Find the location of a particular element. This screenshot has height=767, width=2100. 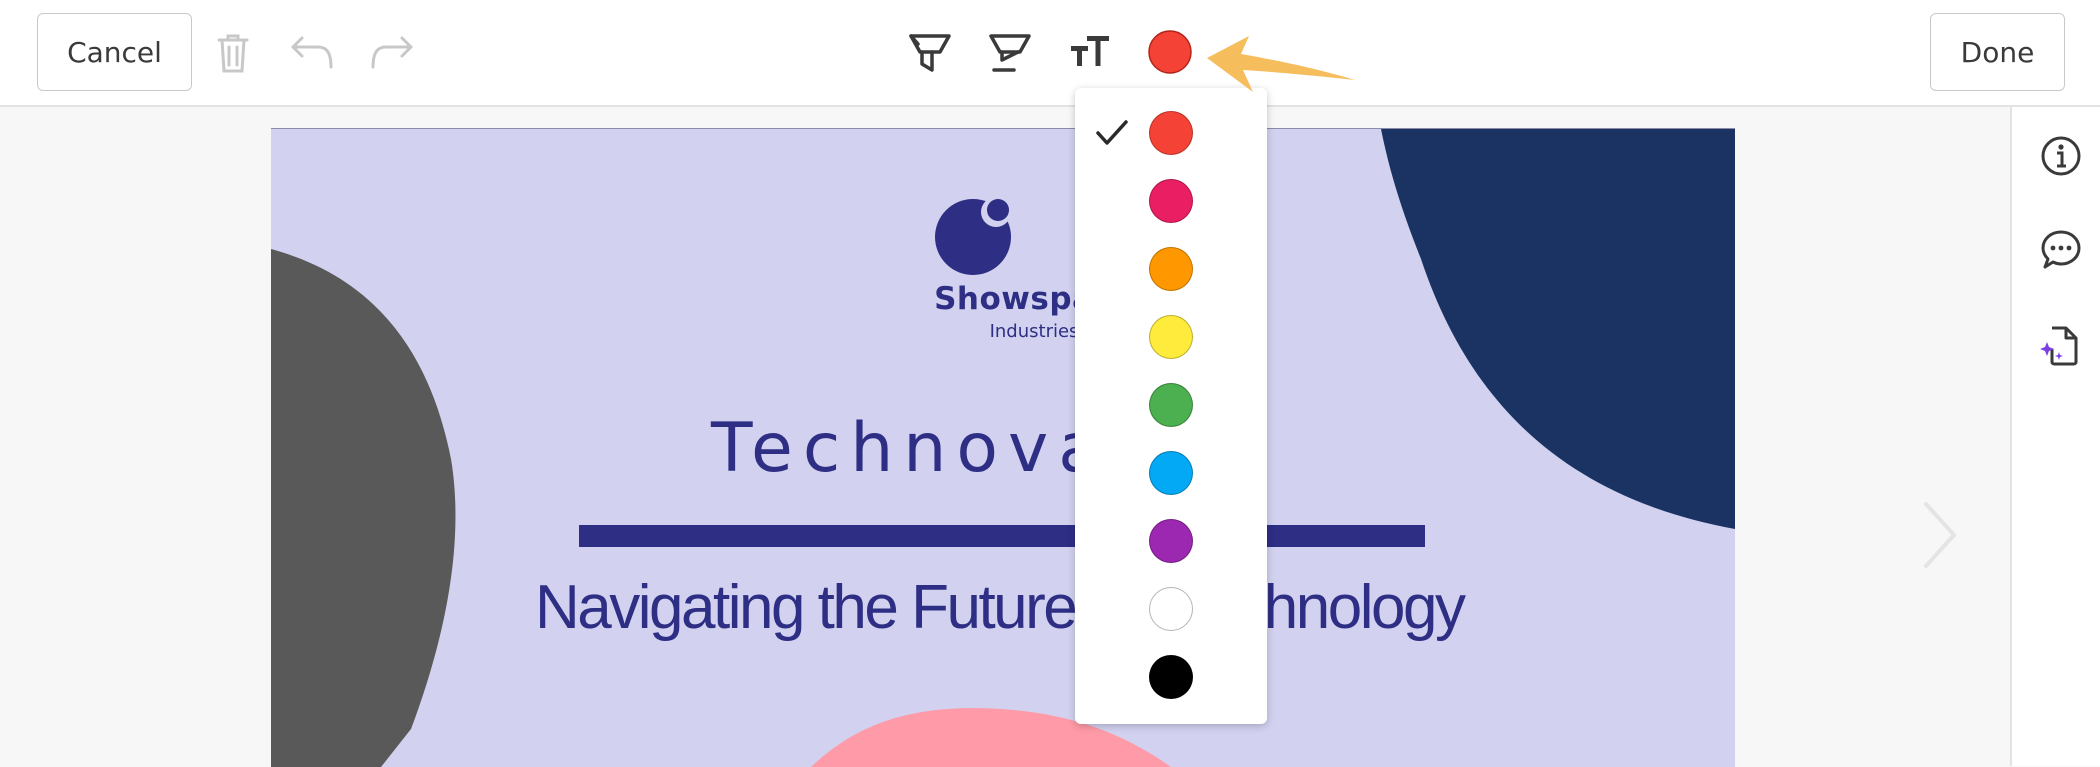

color-swatch-pink is located at coordinates (1171, 201).